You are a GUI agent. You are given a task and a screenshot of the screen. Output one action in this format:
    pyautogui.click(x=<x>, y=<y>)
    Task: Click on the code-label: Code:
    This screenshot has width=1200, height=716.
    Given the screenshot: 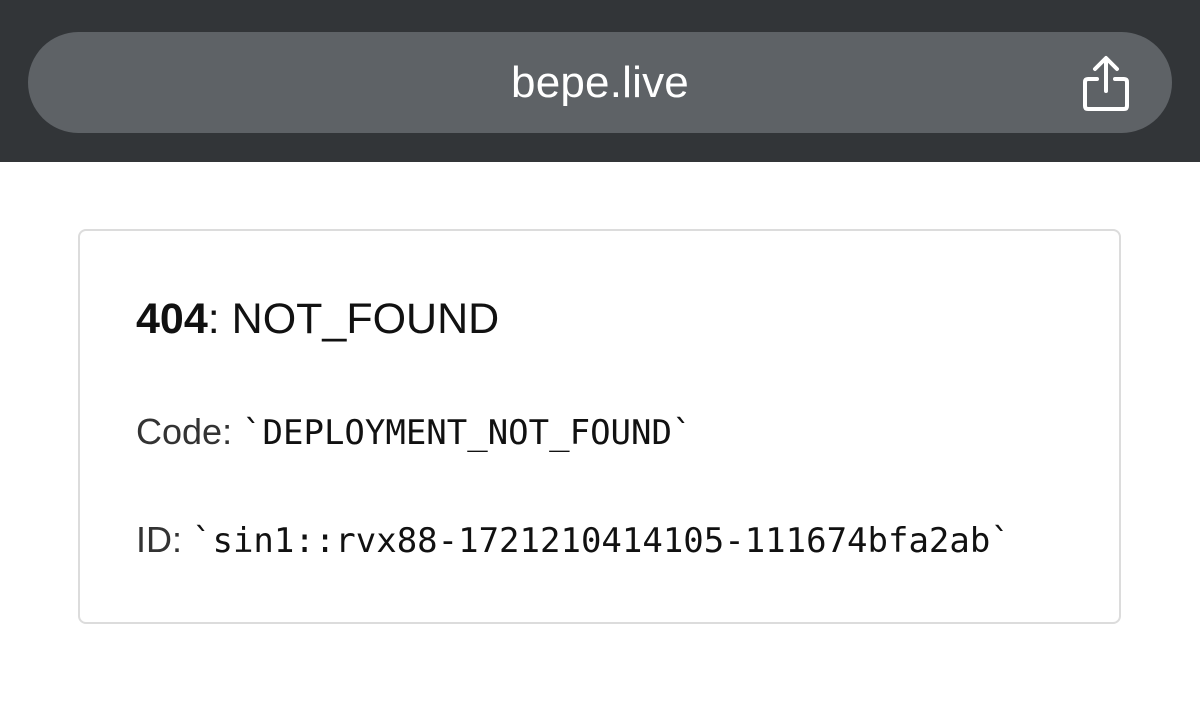 What is the action you would take?
    pyautogui.click(x=189, y=431)
    